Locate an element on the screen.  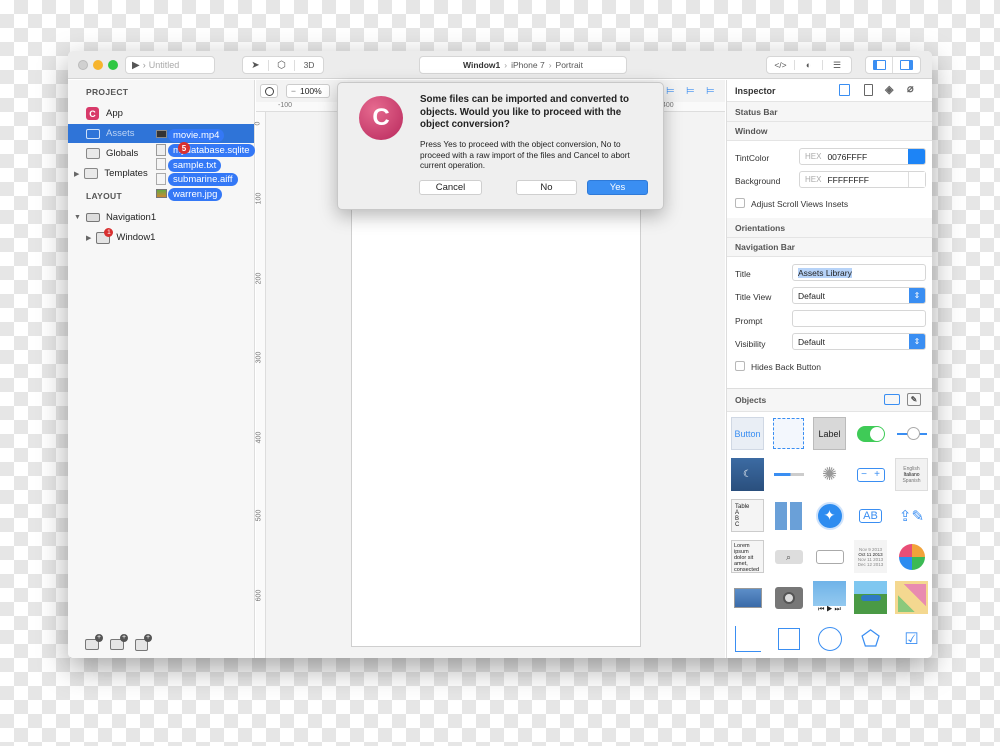
hides-back-checkbox is located at coordinates (740, 366).